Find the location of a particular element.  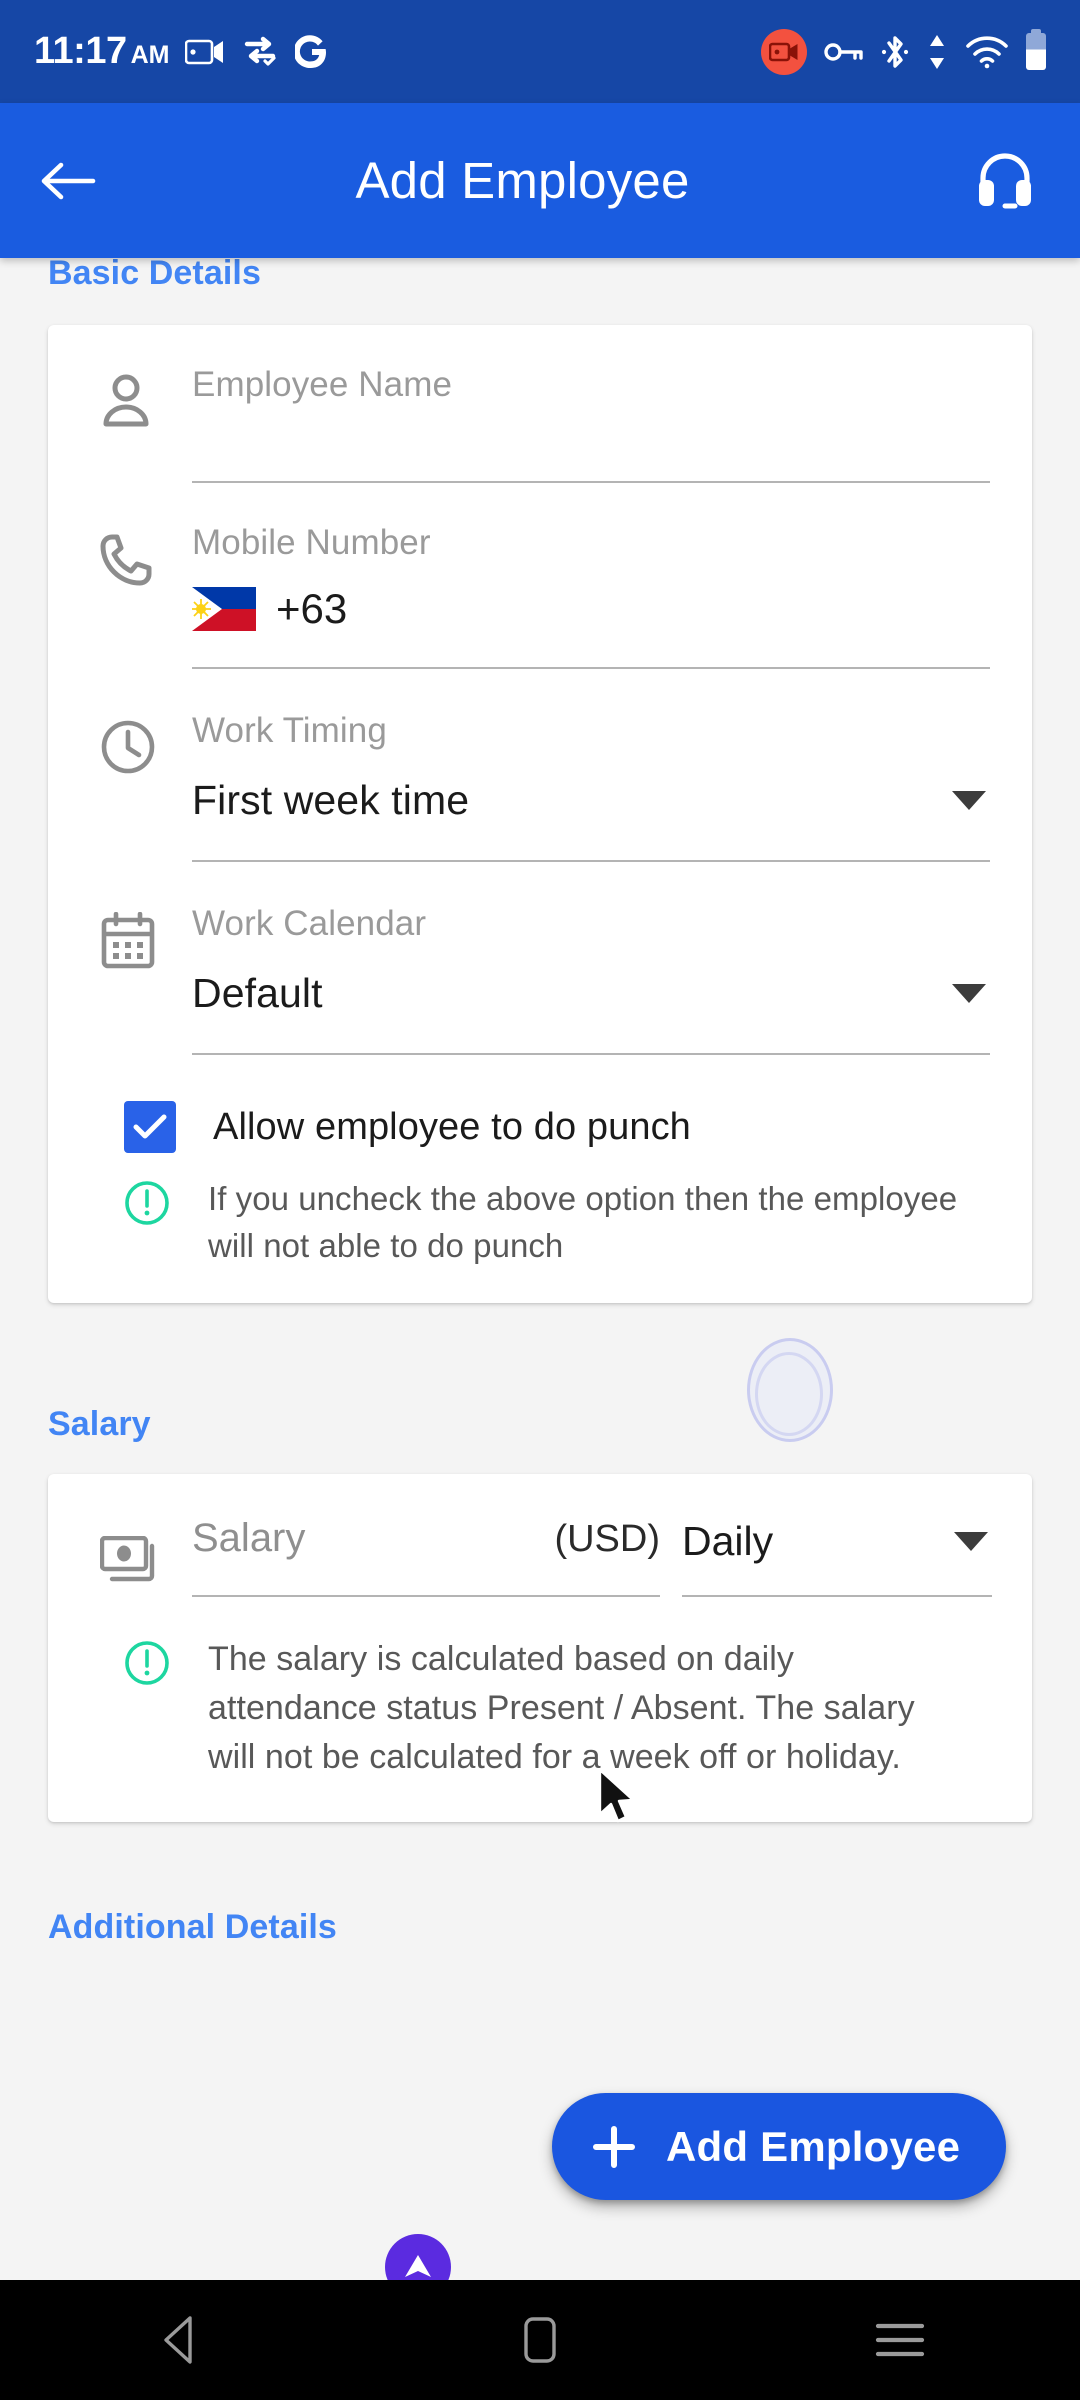

vpn-key-icon is located at coordinates (844, 52).